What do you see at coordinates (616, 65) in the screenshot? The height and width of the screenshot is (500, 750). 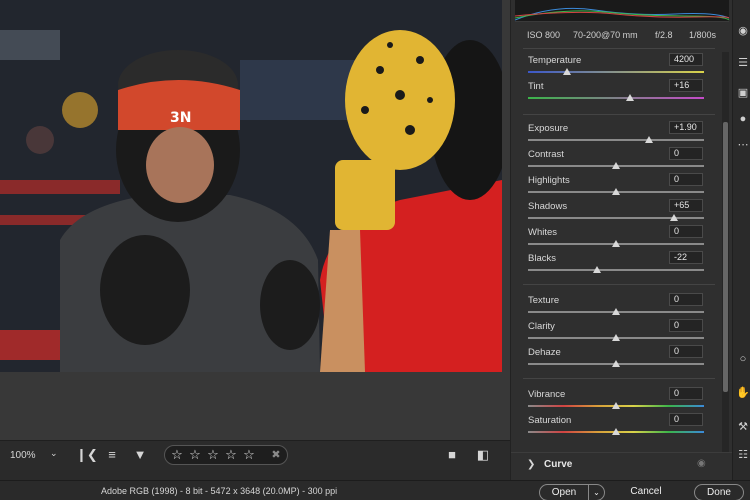 I see `slider-temperature: Temperature 4200` at bounding box center [616, 65].